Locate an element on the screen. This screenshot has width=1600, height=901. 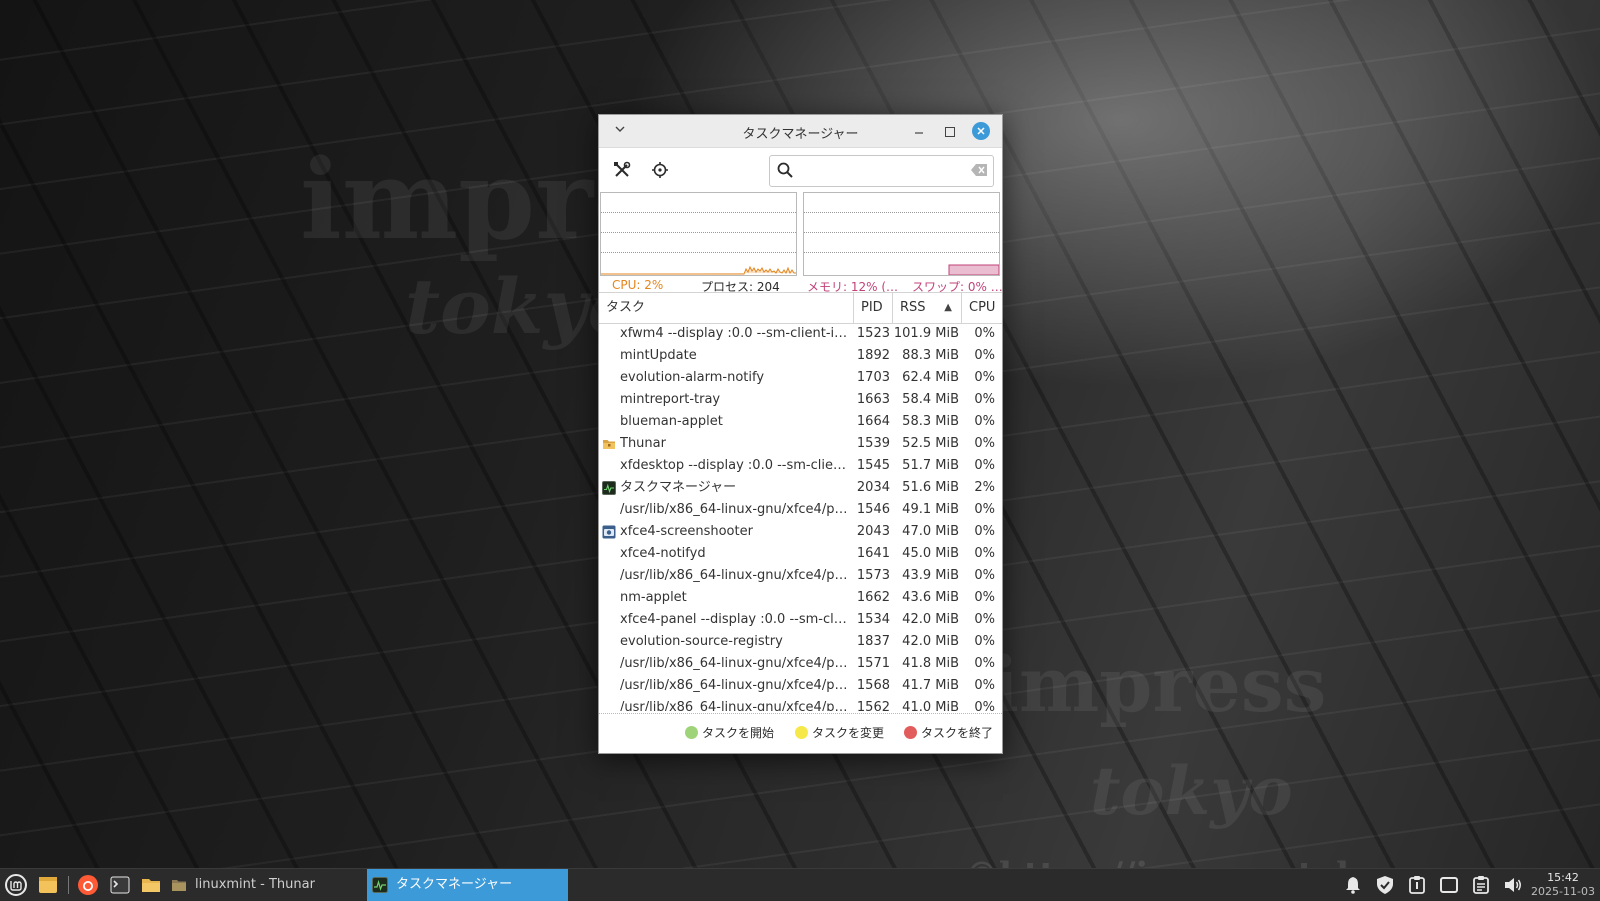
process-row: タスクマネージャー 2034 51.6 MiB 2% is located at coordinates (800, 488).